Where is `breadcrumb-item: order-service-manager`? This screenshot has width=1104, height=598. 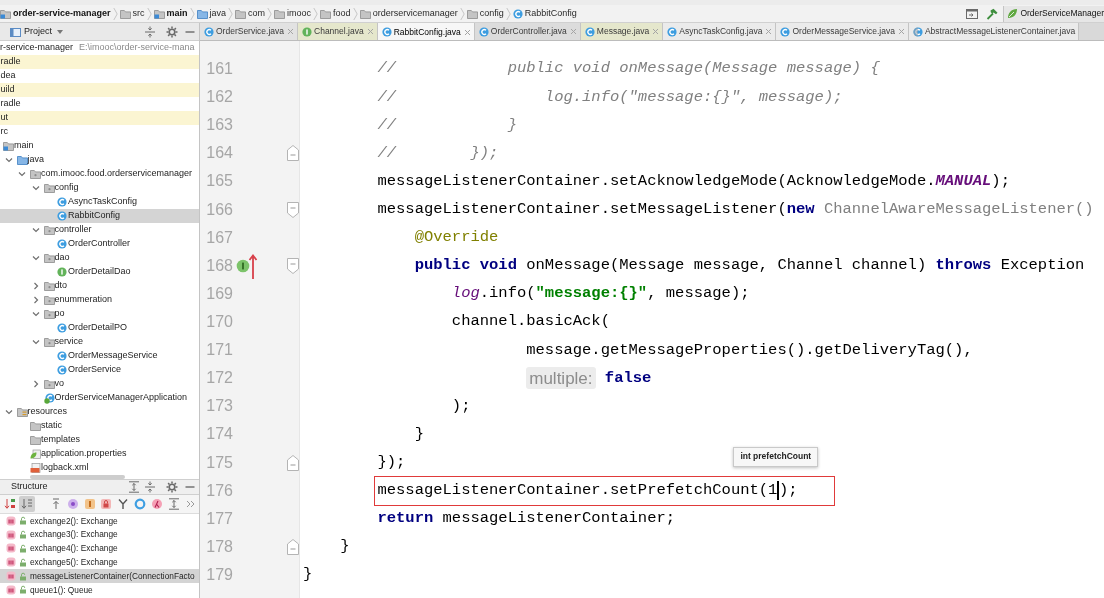
breadcrumb-item: order-service-manager is located at coordinates (55, 13).